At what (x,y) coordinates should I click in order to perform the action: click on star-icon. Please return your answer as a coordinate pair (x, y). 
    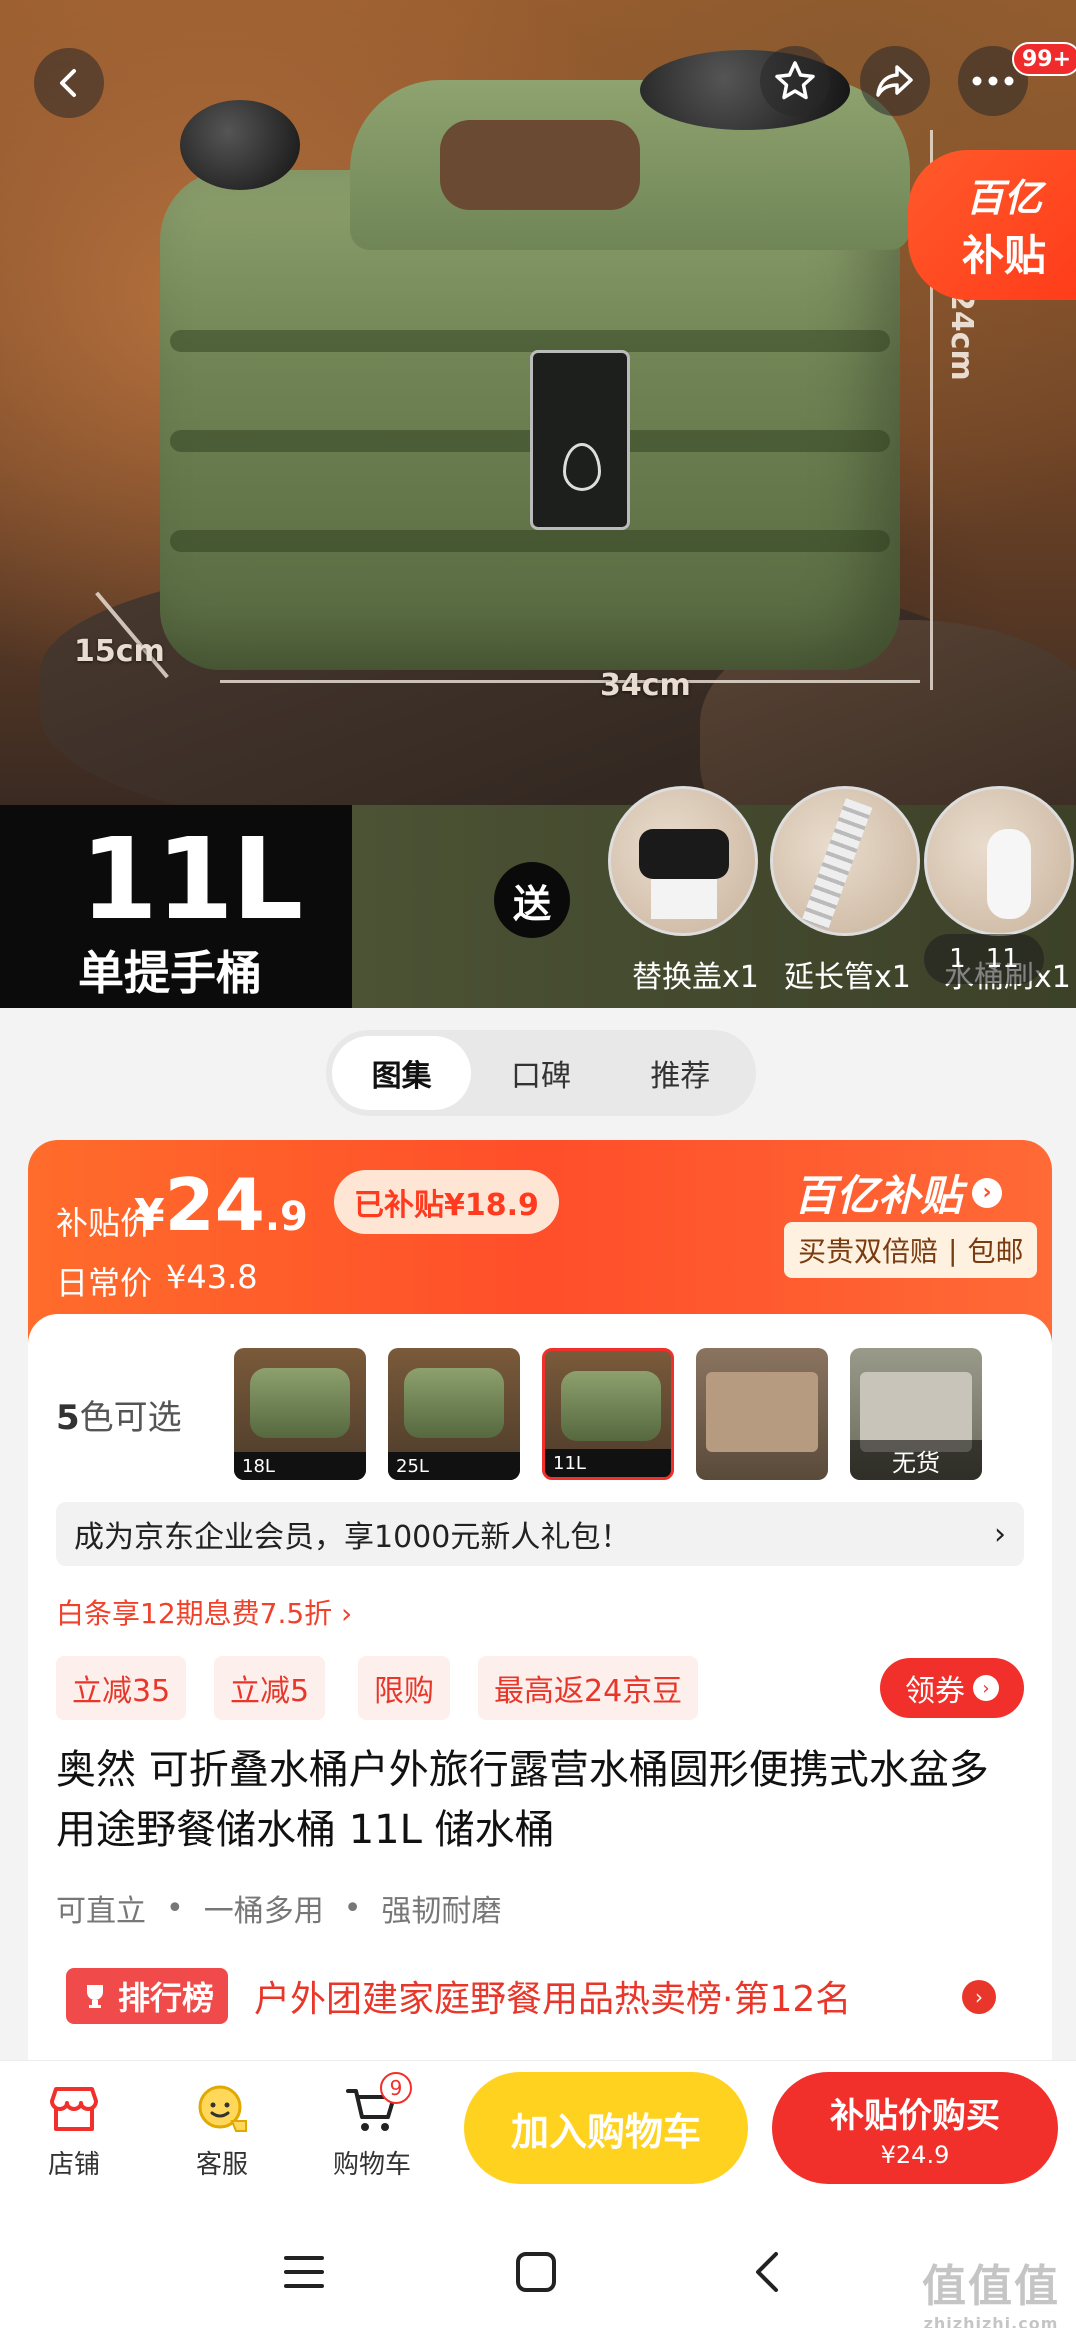
    Looking at the image, I should click on (795, 80).